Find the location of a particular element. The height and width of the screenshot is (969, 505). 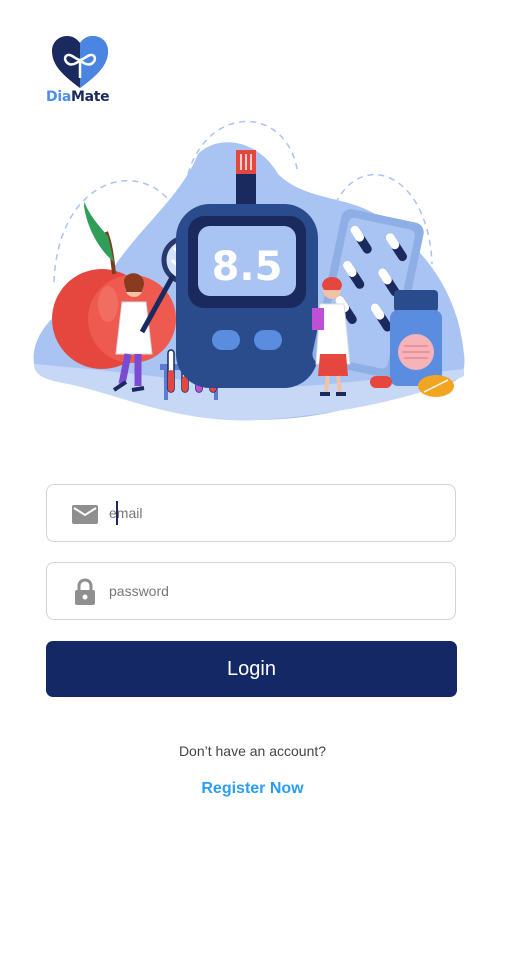

email-field is located at coordinates (251, 513).